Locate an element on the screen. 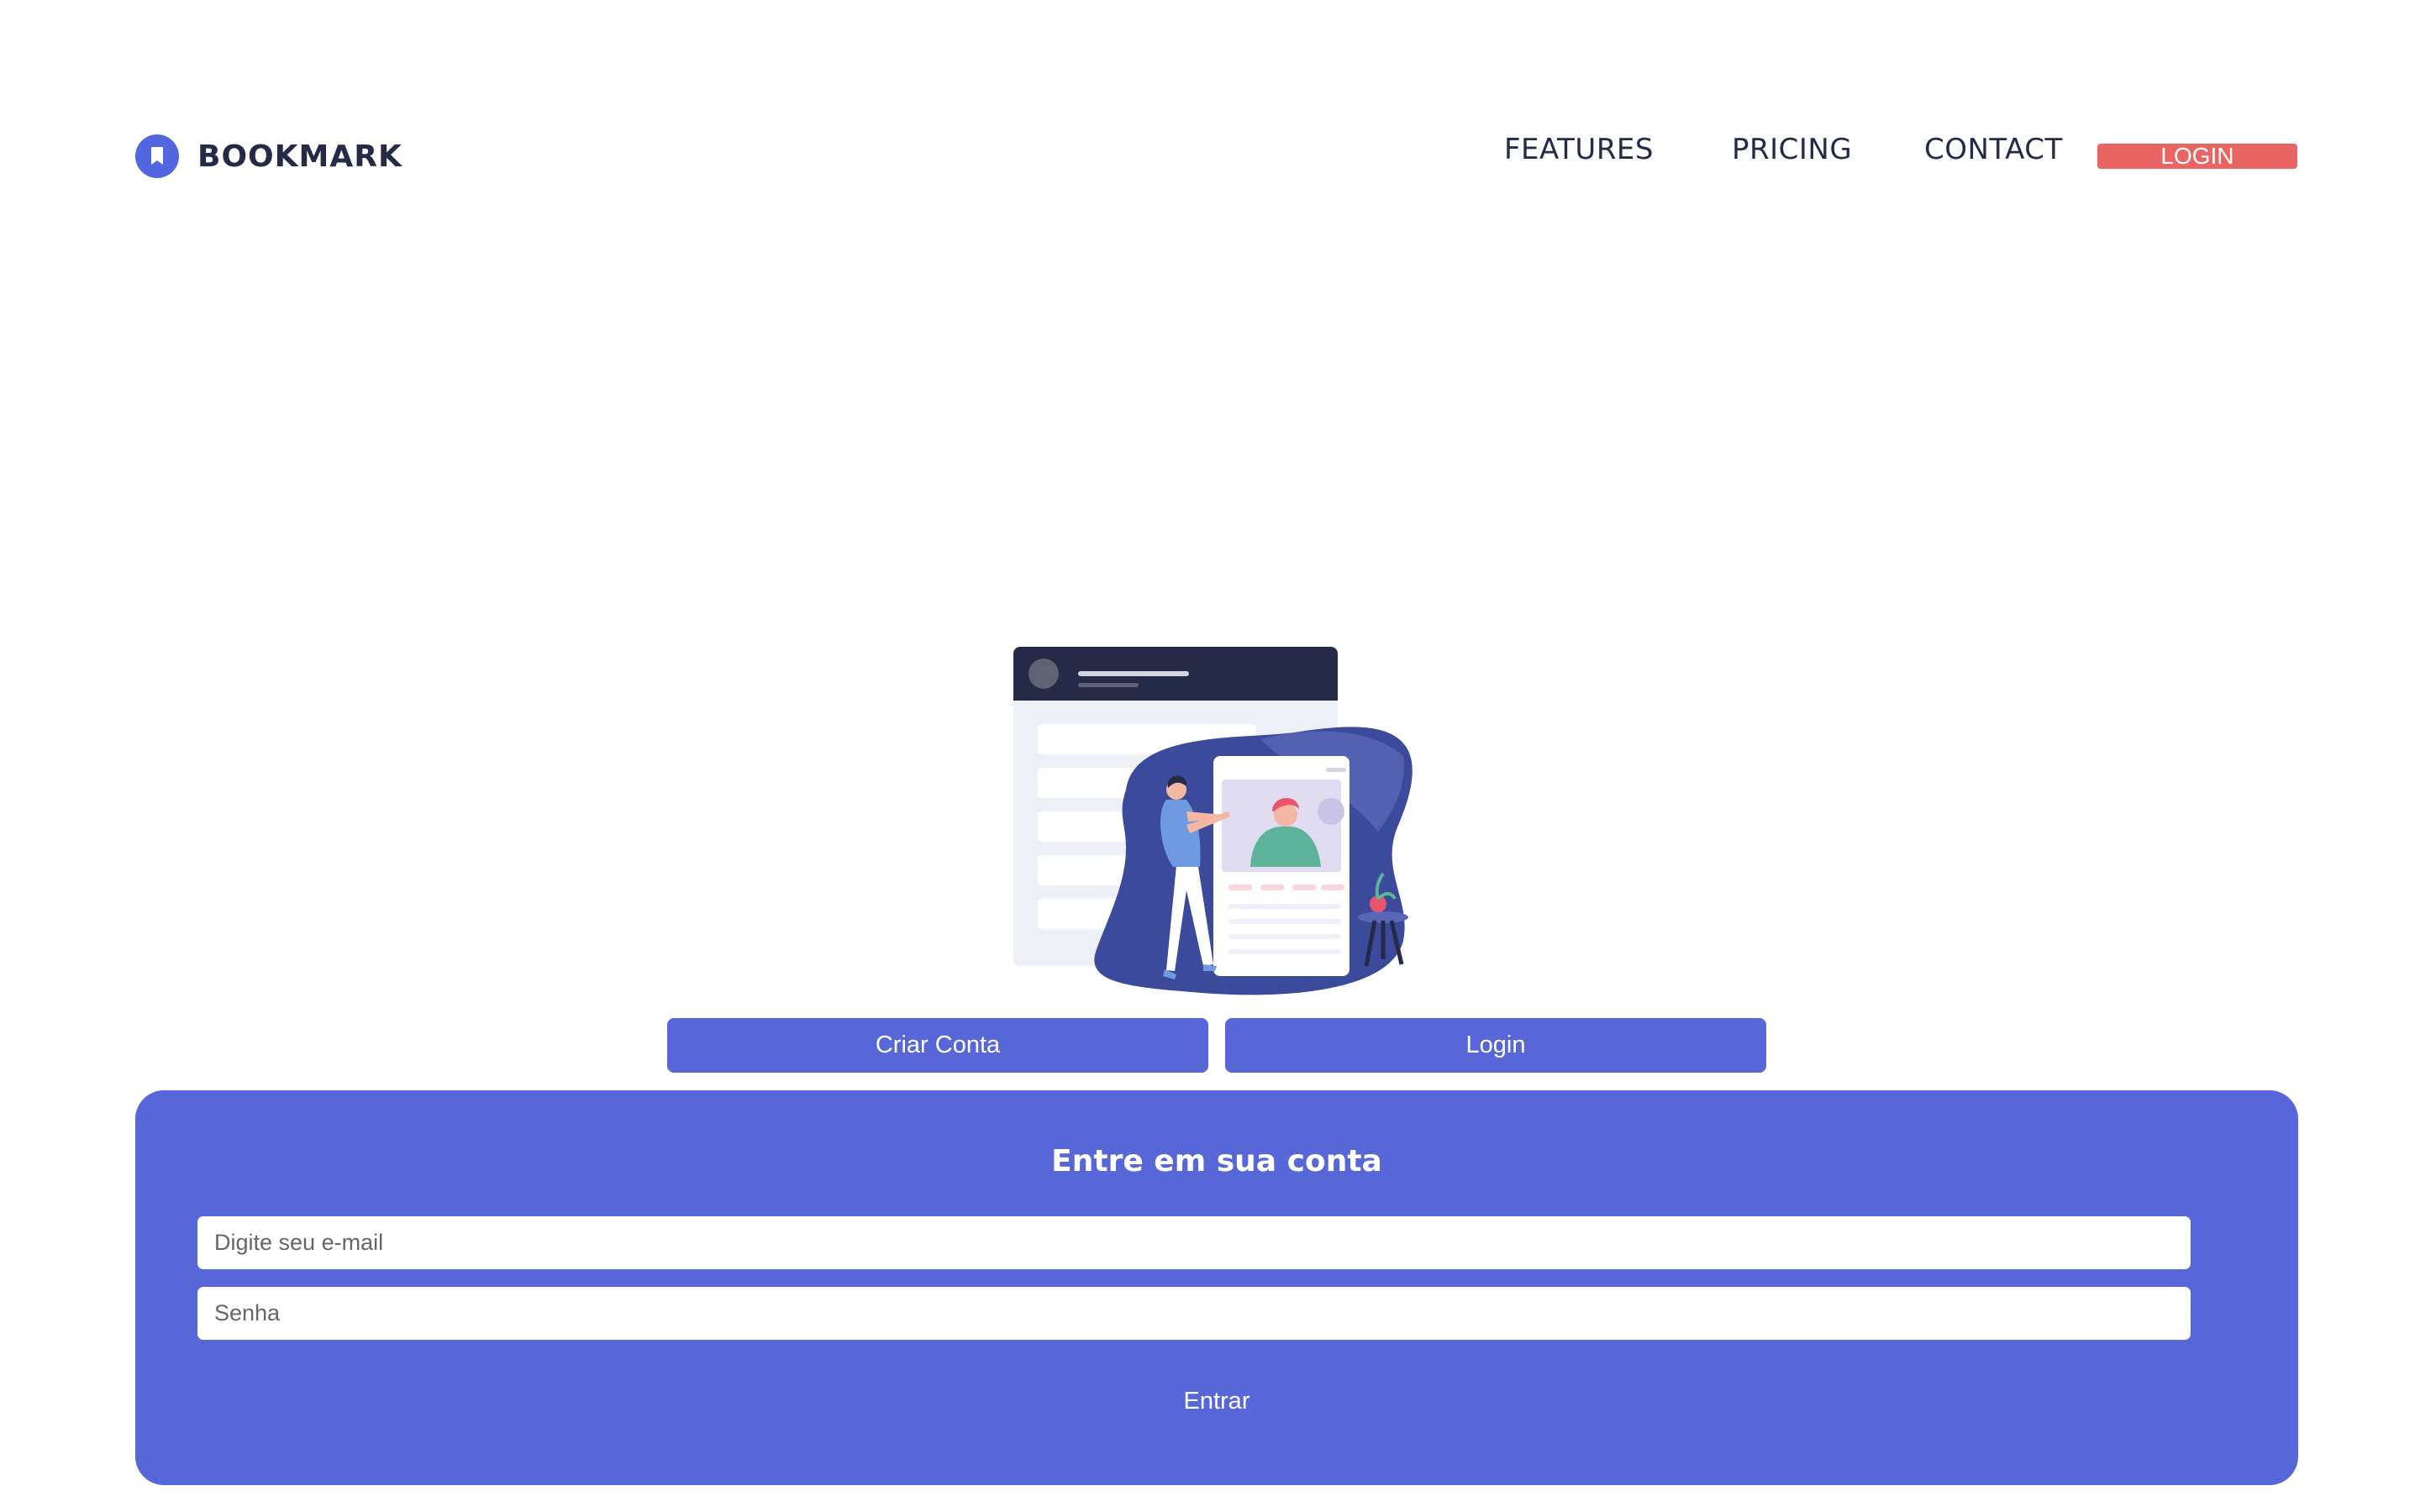  nav-features-link: FEATURES is located at coordinates (1579, 149).